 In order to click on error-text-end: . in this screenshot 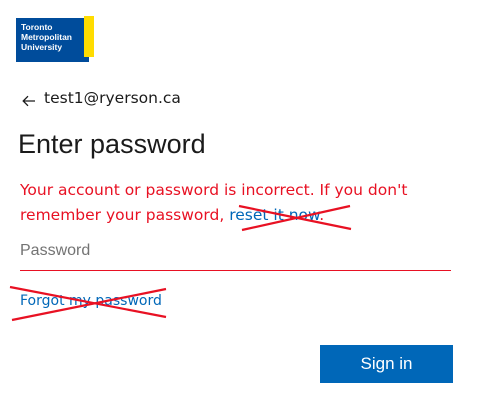, I will do `click(322, 215)`.